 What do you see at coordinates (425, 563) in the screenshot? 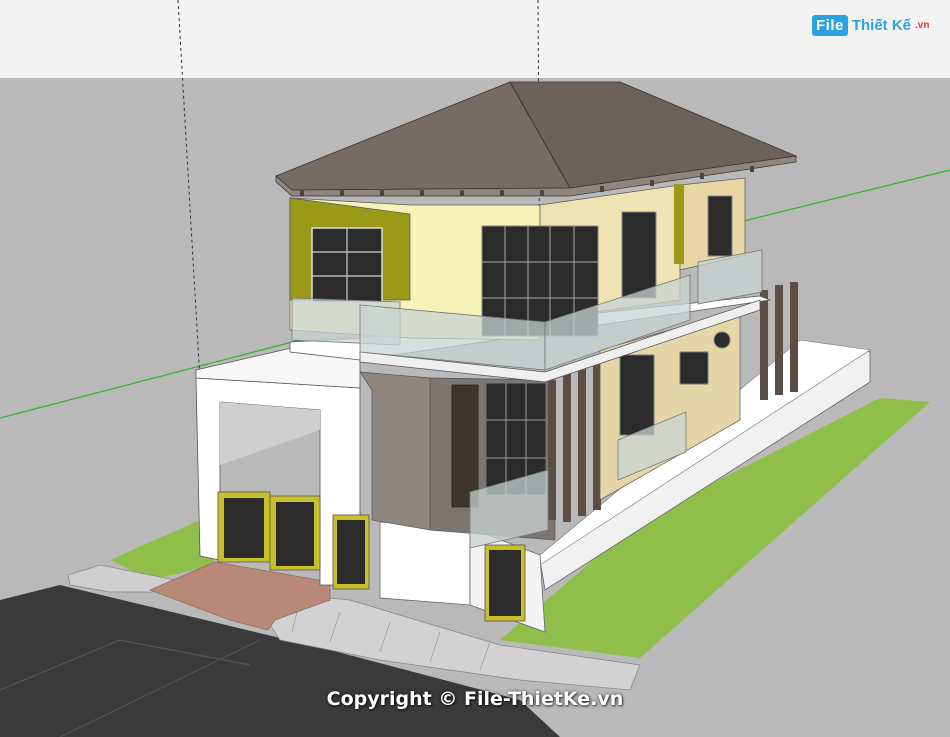
I see `front-wall` at bounding box center [425, 563].